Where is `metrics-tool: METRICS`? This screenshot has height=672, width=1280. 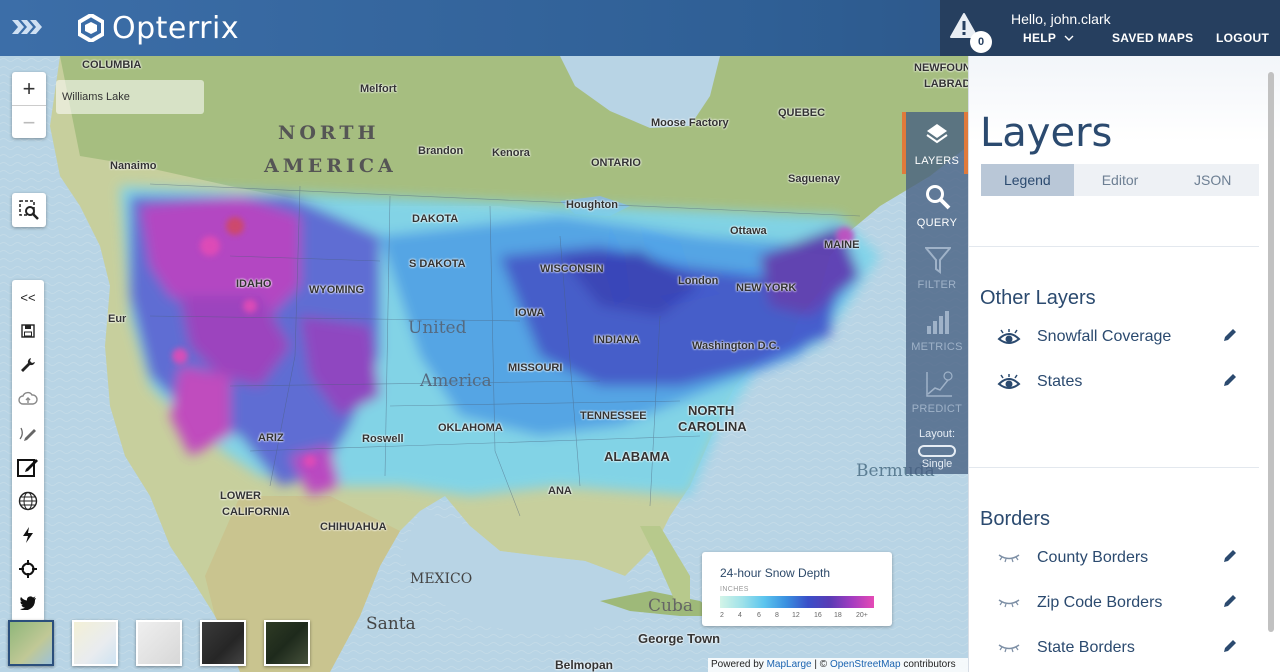 metrics-tool: METRICS is located at coordinates (937, 329).